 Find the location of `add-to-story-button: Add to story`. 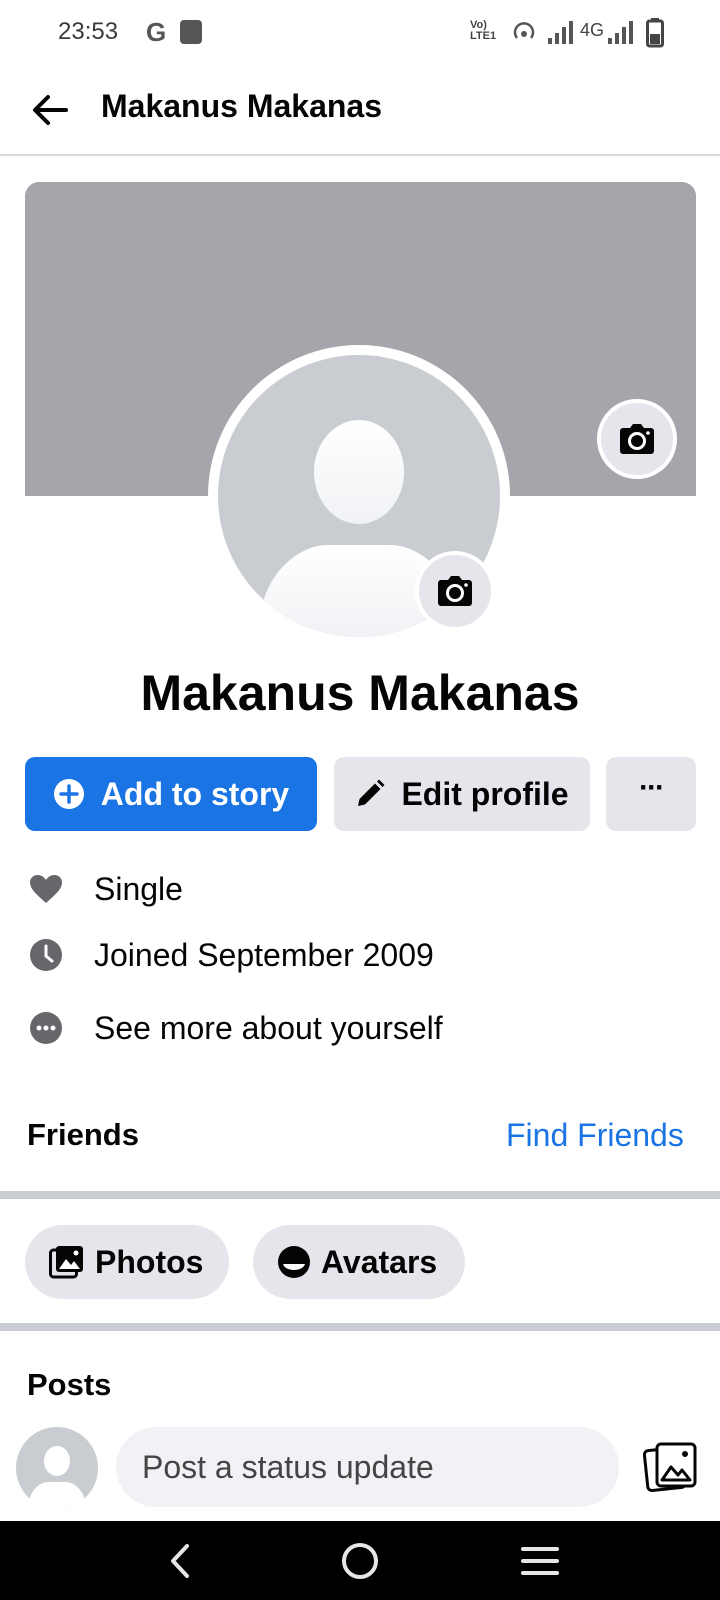

add-to-story-button: Add to story is located at coordinates (171, 794).